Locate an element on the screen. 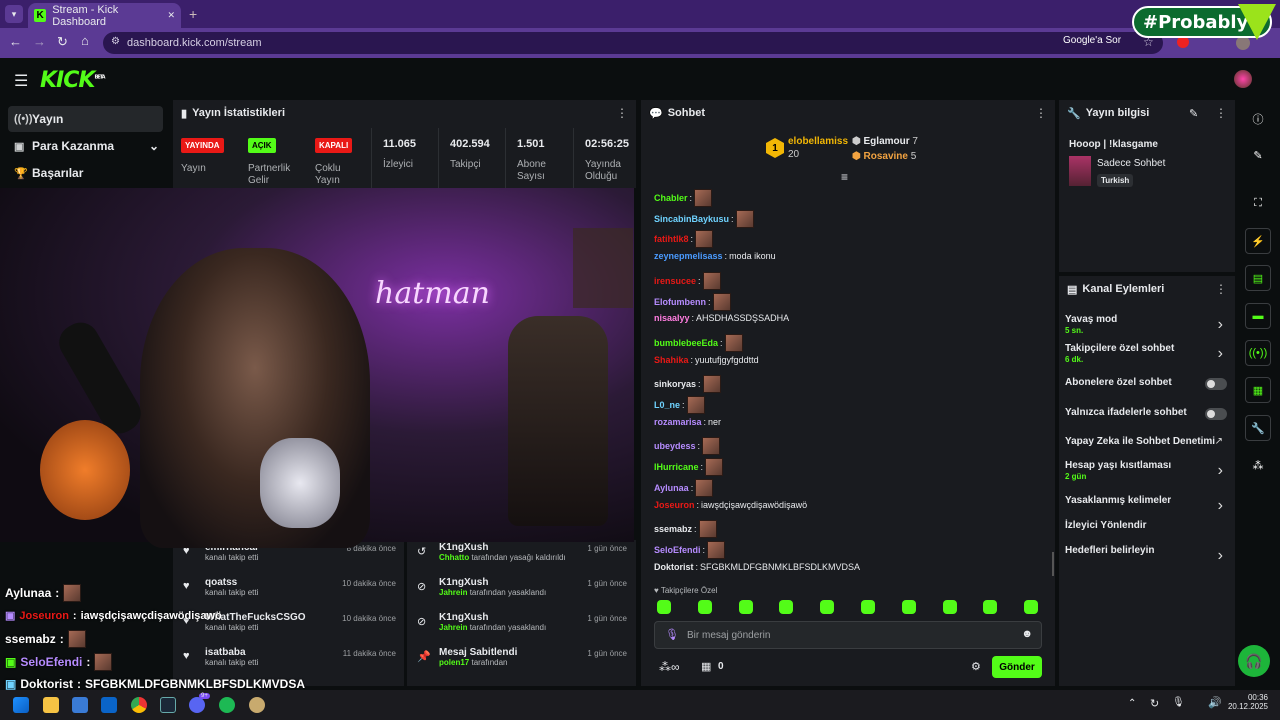 The width and height of the screenshot is (1280, 720). user-avatar is located at coordinates (1243, 79).